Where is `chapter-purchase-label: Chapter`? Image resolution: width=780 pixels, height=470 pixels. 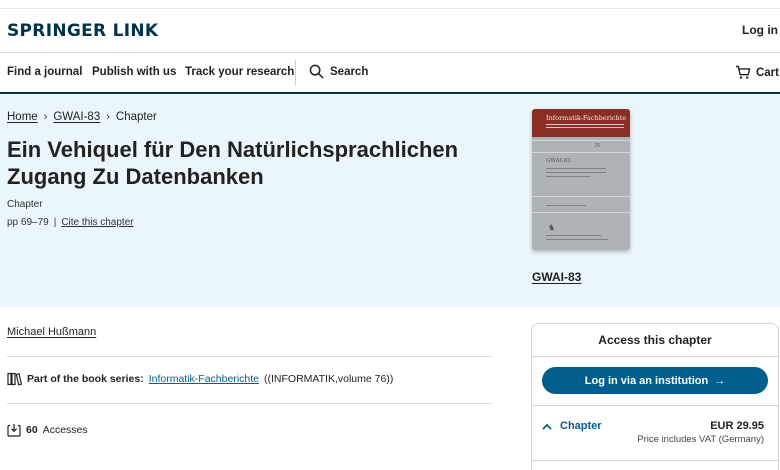 chapter-purchase-label: Chapter is located at coordinates (581, 426).